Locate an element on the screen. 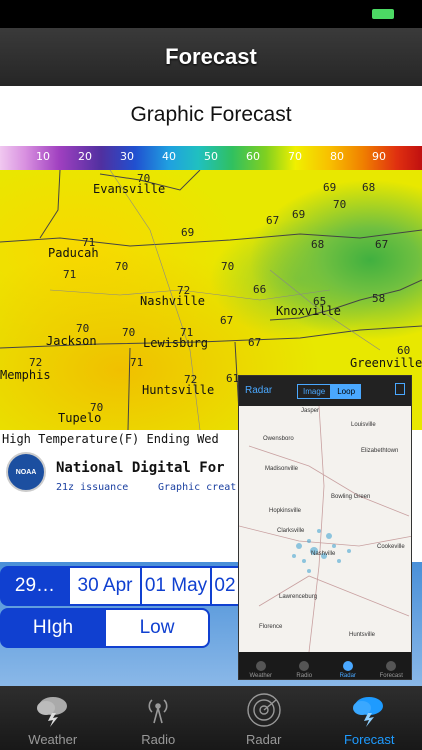 The image size is (422, 750). ndfd-credit: Graphic creat is located at coordinates (197, 487).